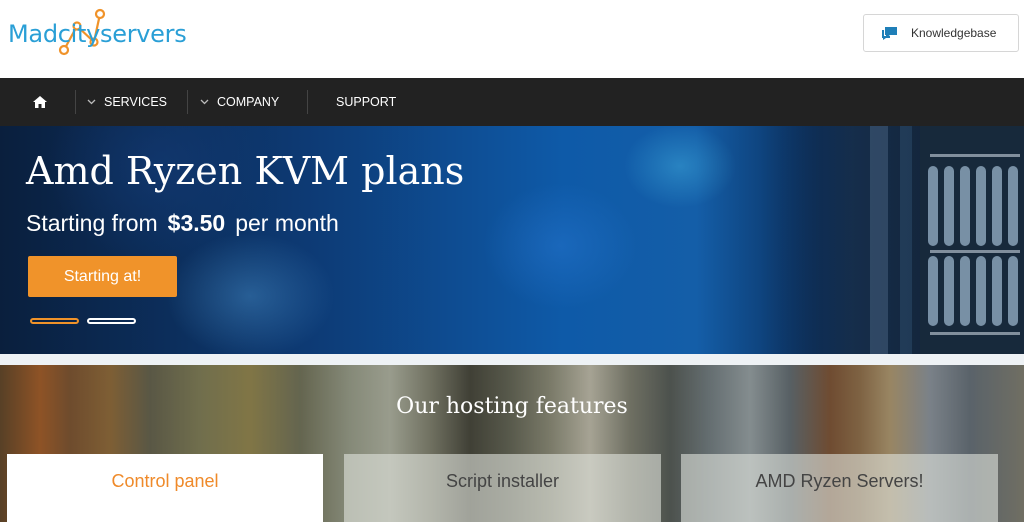  I want to click on nav-item-label: SUPPORT, so click(366, 102).